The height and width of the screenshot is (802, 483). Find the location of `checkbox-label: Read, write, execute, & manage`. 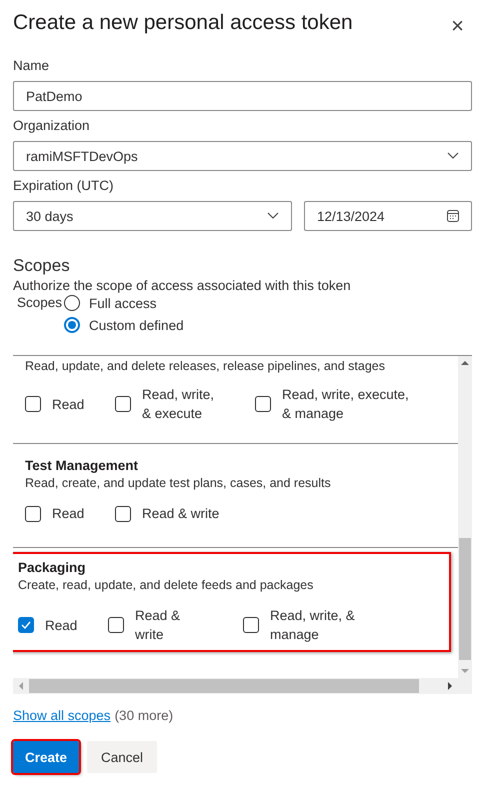

checkbox-label: Read, write, execute, & manage is located at coordinates (345, 404).